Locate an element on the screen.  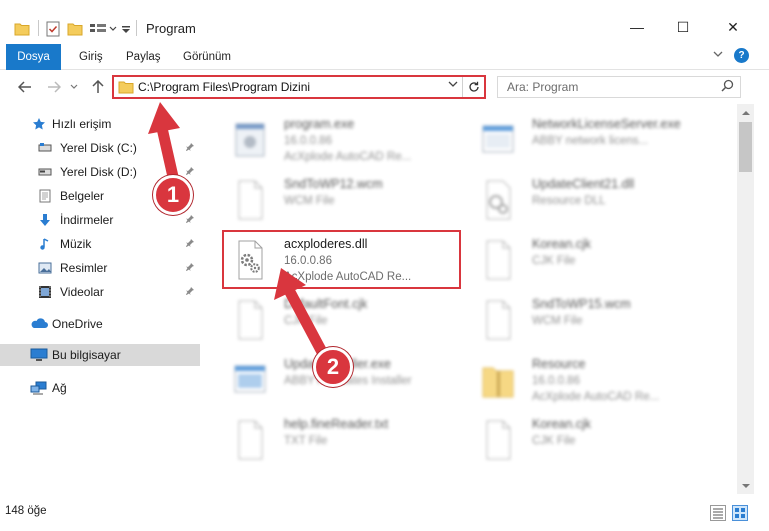
file-highlight is located at coordinates (341, 259).